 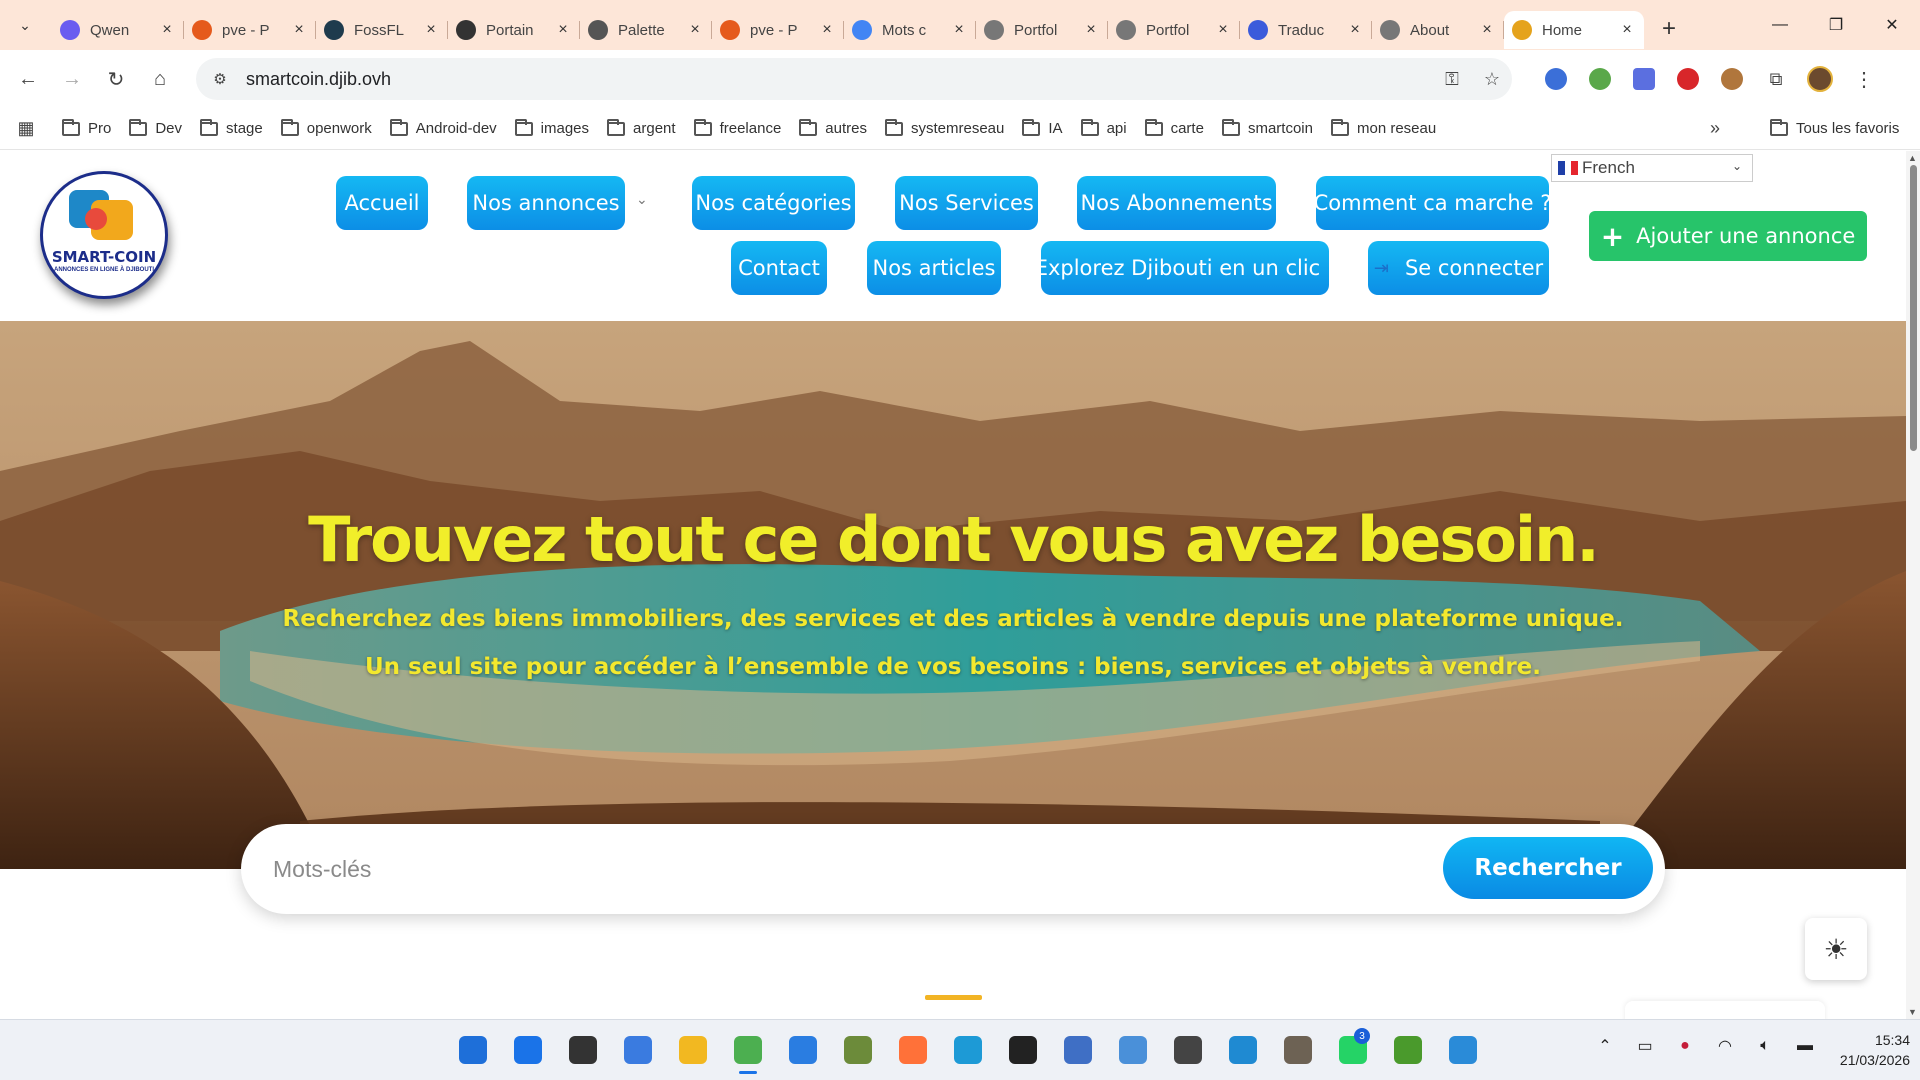 I want to click on forward-icon: →, so click(x=72, y=79).